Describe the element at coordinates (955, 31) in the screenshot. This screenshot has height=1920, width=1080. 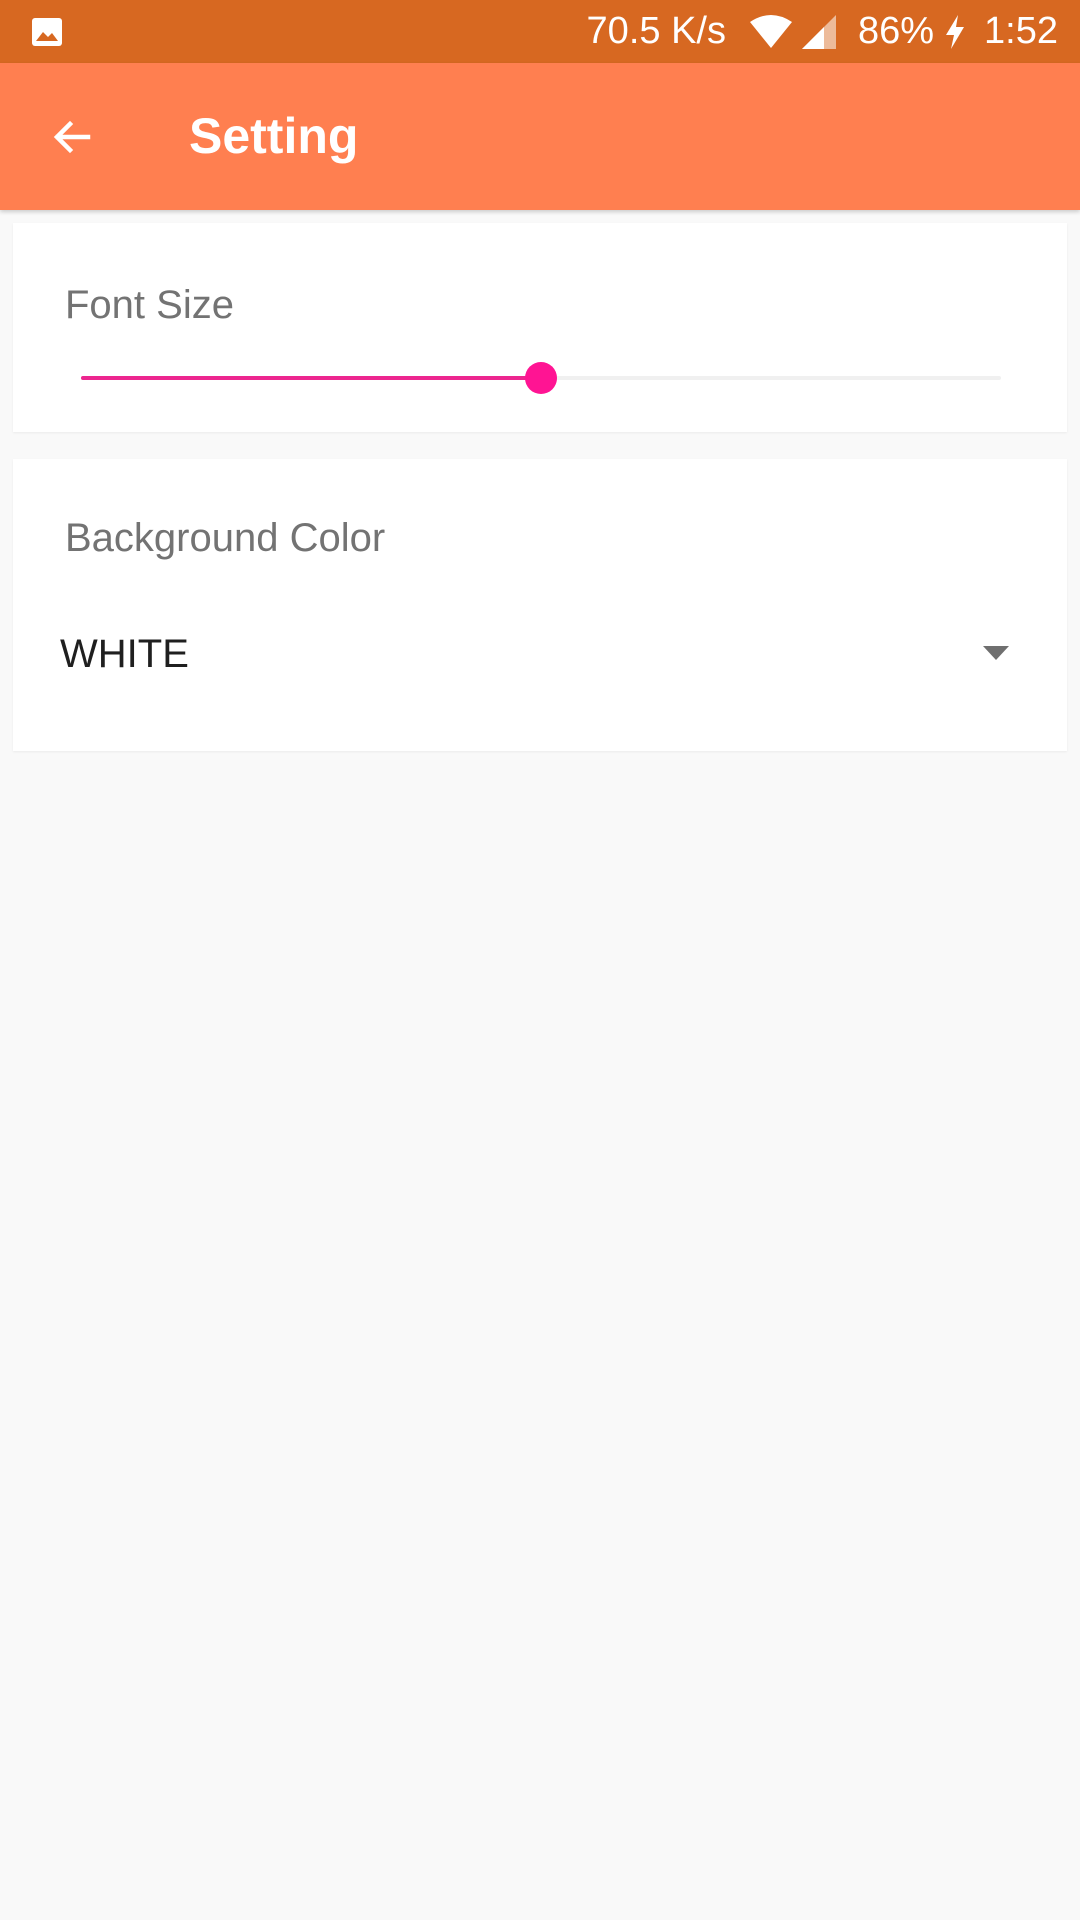
I see `charging-icon` at that location.